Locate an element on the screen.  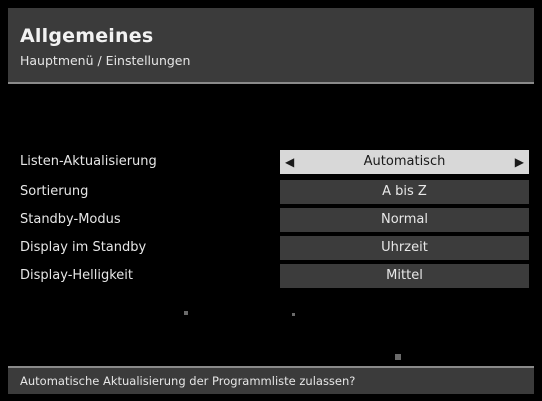
setting-value-selector: A bis Z is located at coordinates (404, 192).